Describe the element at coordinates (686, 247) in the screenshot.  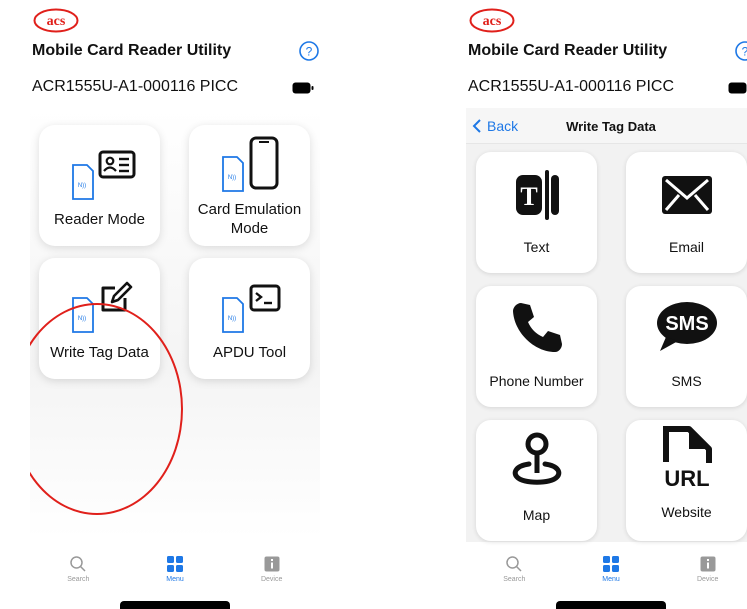
I see `tile-label: Email` at that location.